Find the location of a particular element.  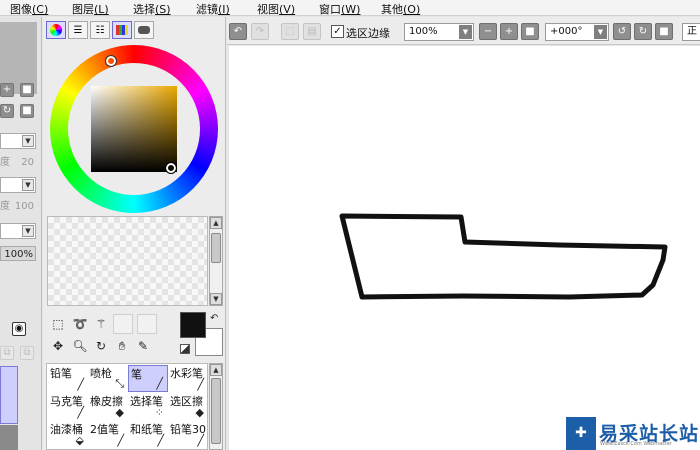

brush-binary-pen: 2值笔 ╱ is located at coordinates (108, 434).